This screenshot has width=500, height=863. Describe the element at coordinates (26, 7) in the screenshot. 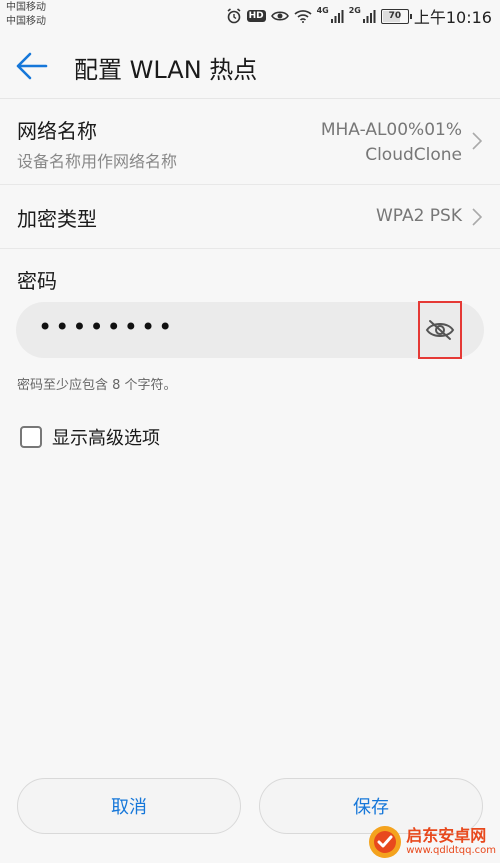

I see `carrier-label-1: 中国移动` at that location.